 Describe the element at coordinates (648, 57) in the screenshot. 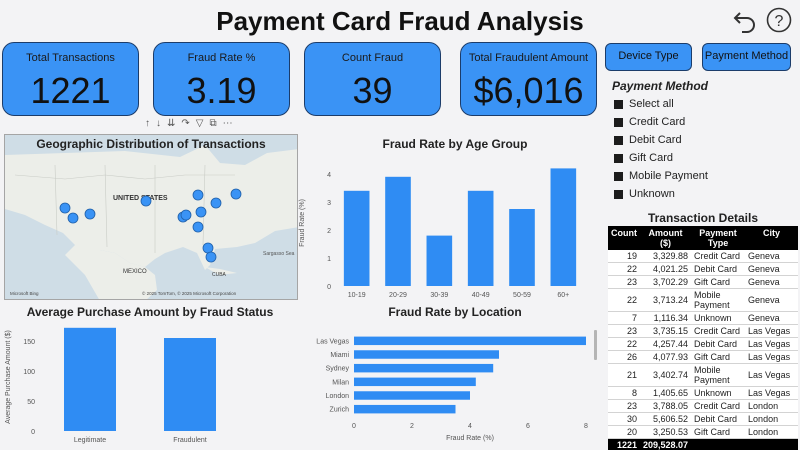

I see `device-type-button: Device Type` at that location.